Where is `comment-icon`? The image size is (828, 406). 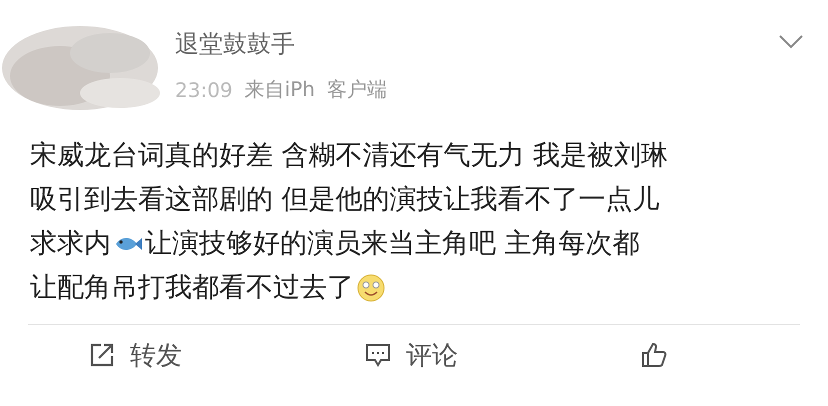 comment-icon is located at coordinates (378, 355).